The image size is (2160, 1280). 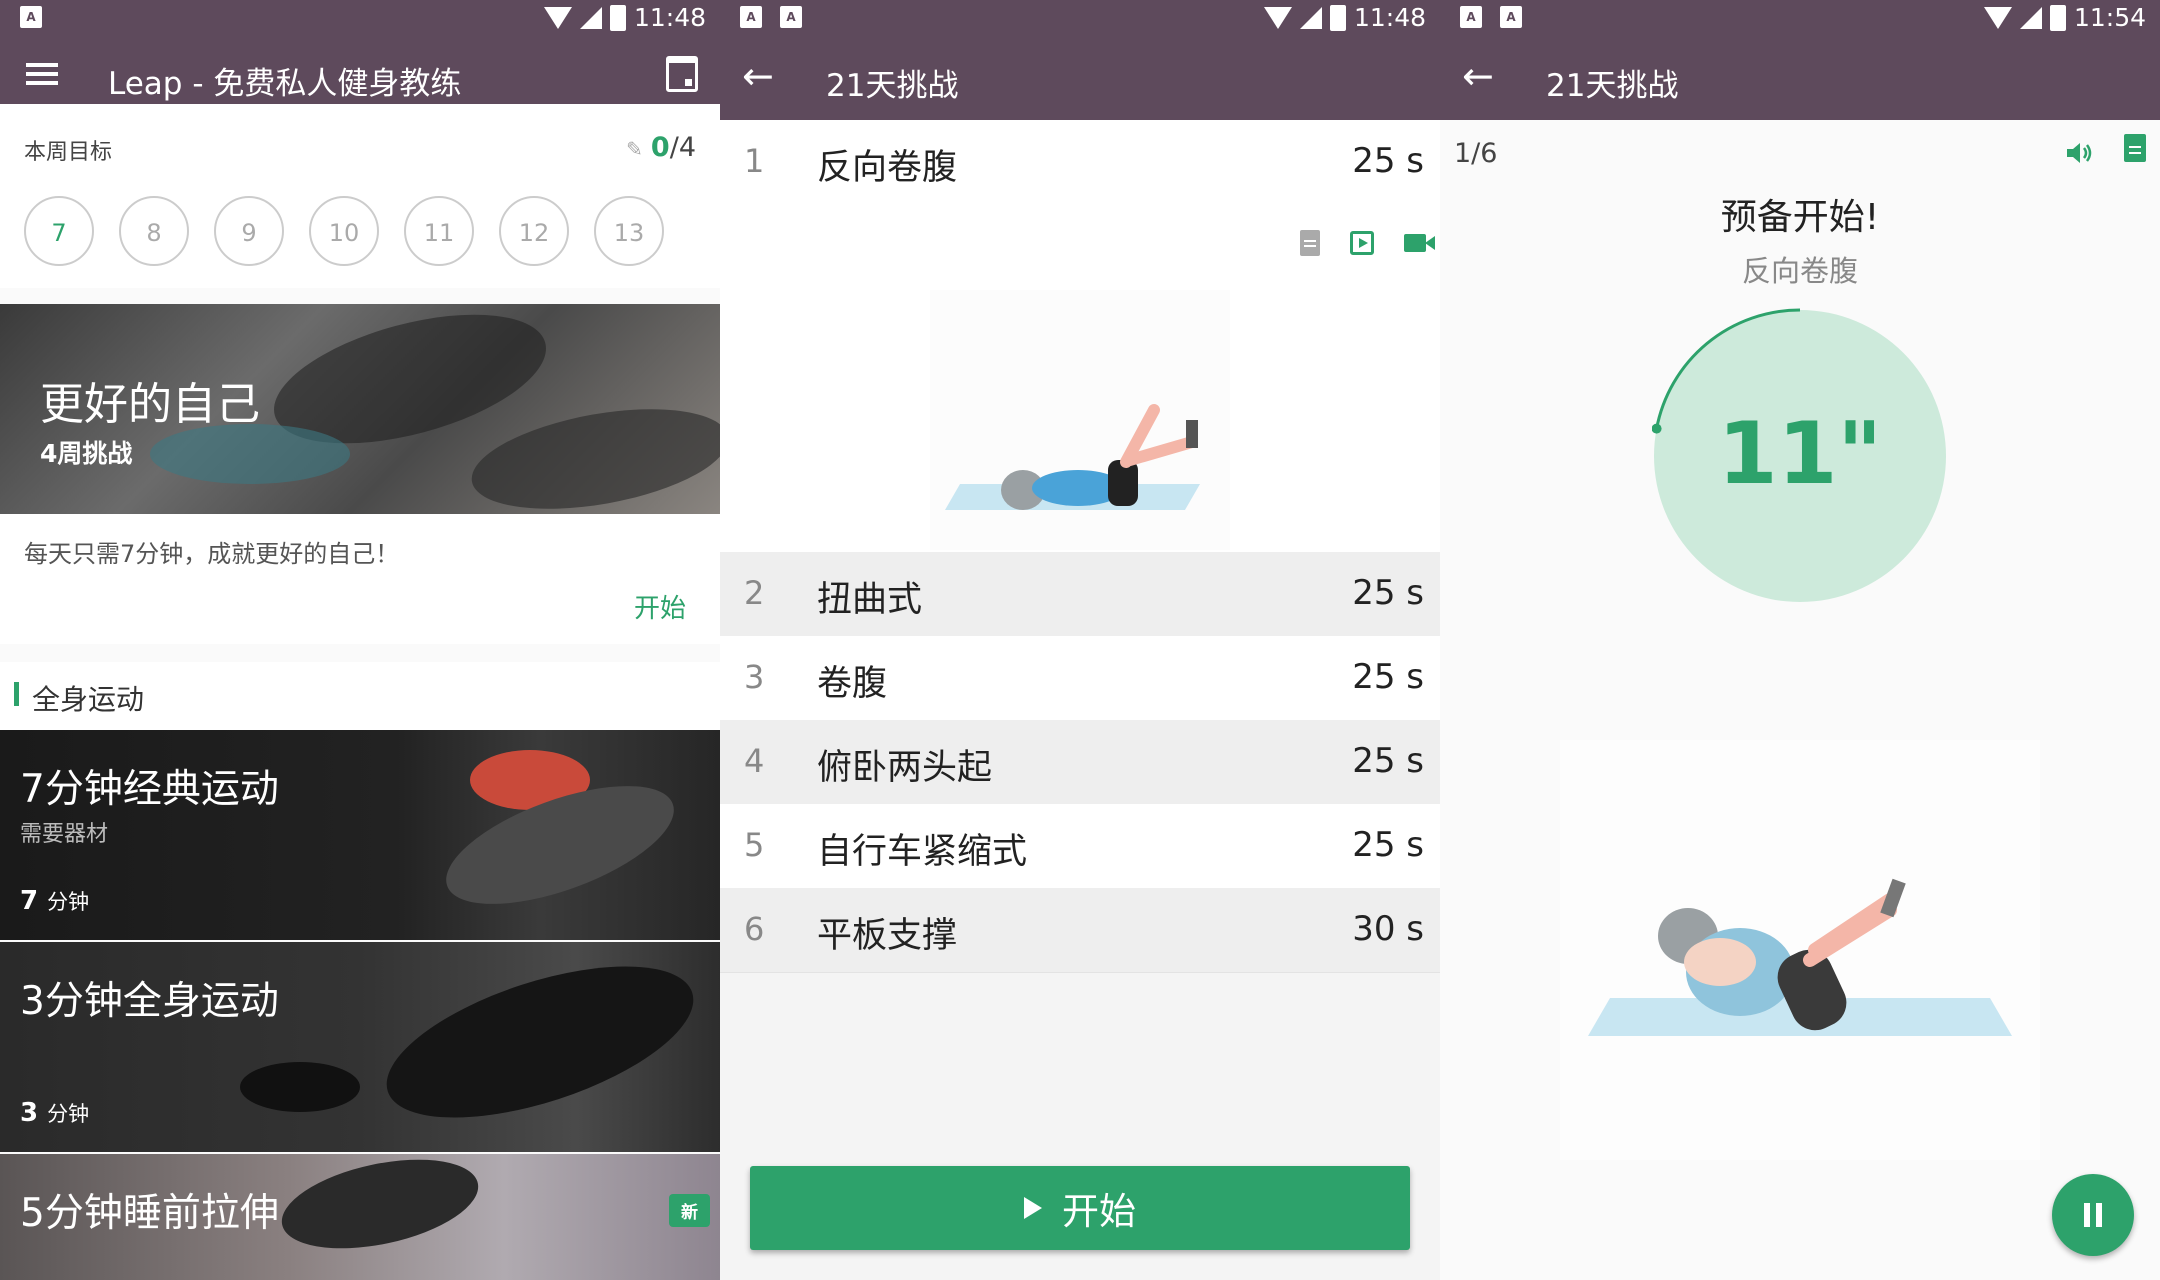 I want to click on start-workout-button: 开始, so click(x=1080, y=1208).